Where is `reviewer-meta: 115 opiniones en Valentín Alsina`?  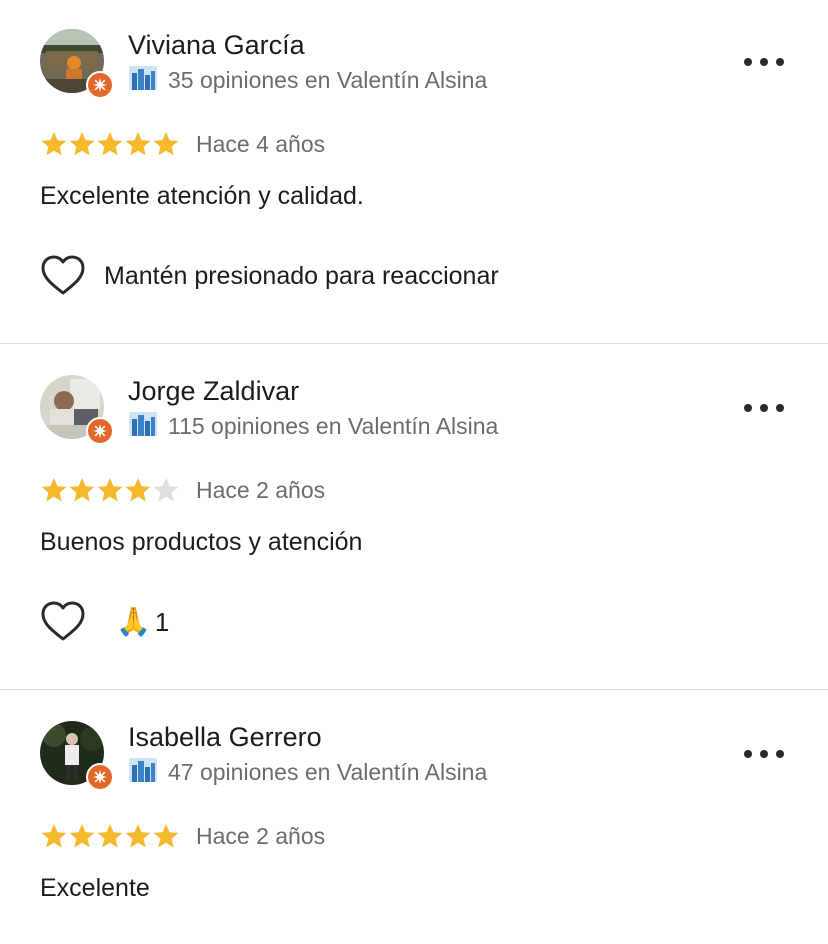 reviewer-meta: 115 opiniones en Valentín Alsina is located at coordinates (313, 426).